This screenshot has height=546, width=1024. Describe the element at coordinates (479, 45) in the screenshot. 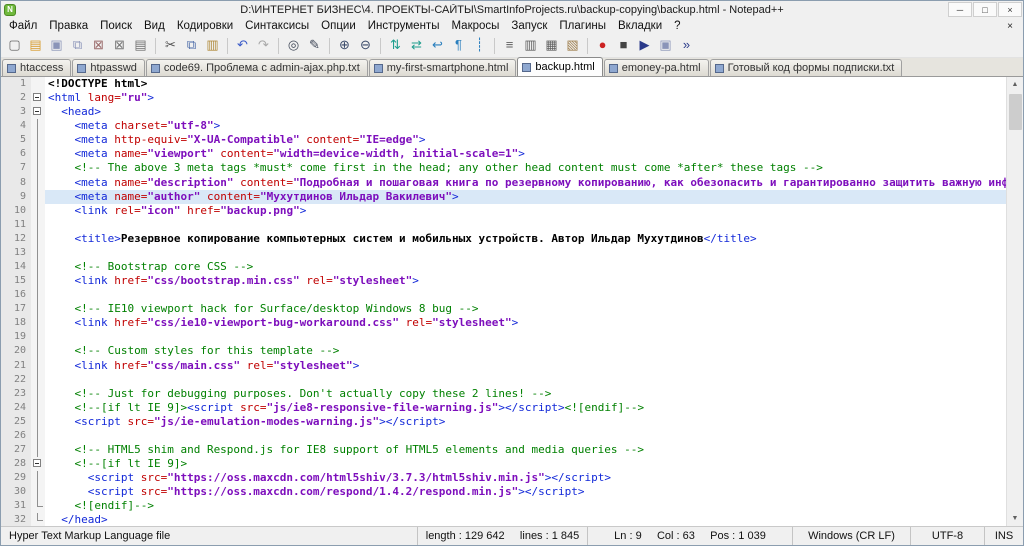

I see `indent-guide-icon: ┊` at that location.